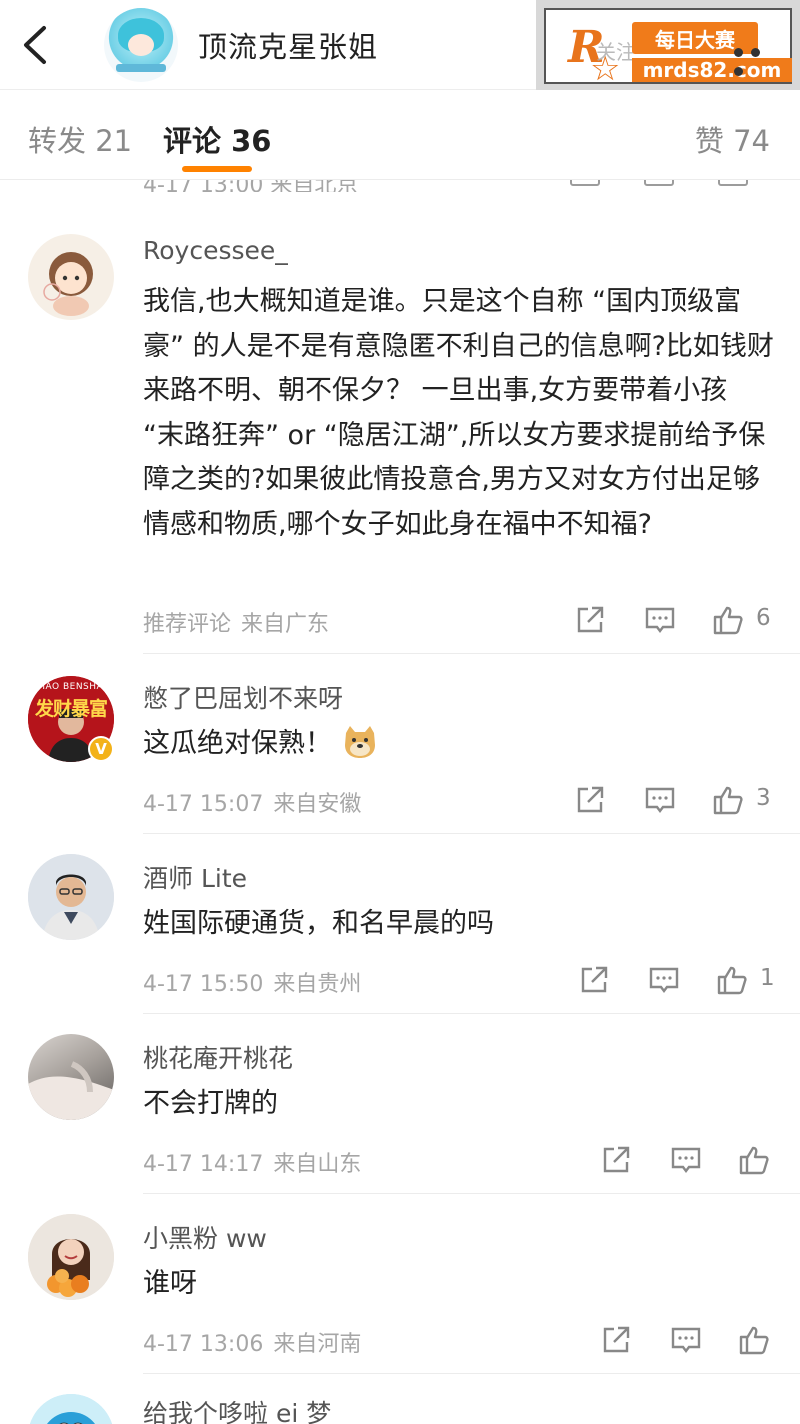 Image resolution: width=800 pixels, height=1424 pixels. What do you see at coordinates (668, 45) in the screenshot?
I see `watermark-overlay: R ☆ 关注 每日大赛 mrds82.com` at bounding box center [668, 45].